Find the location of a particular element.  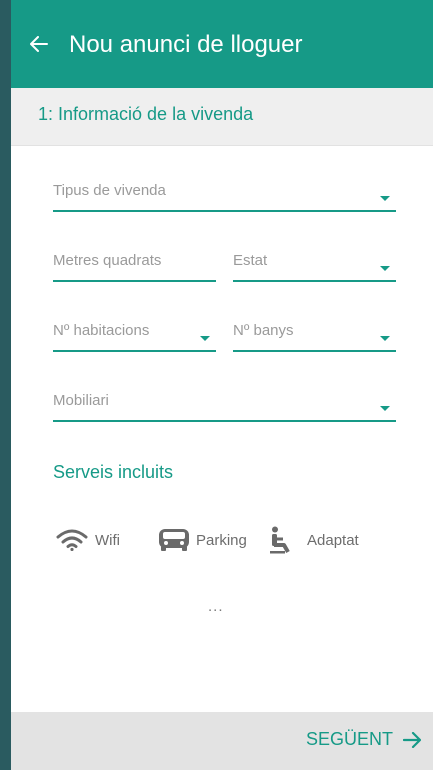

app-bar: Nou anunci de lloguer is located at coordinates (222, 44).